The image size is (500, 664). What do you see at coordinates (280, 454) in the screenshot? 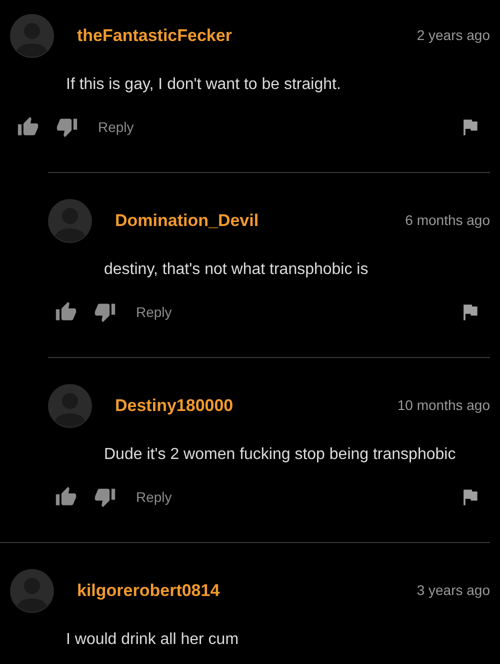
I see `comment-text: Dude it's 2 women fucking stop being transphobic` at bounding box center [280, 454].